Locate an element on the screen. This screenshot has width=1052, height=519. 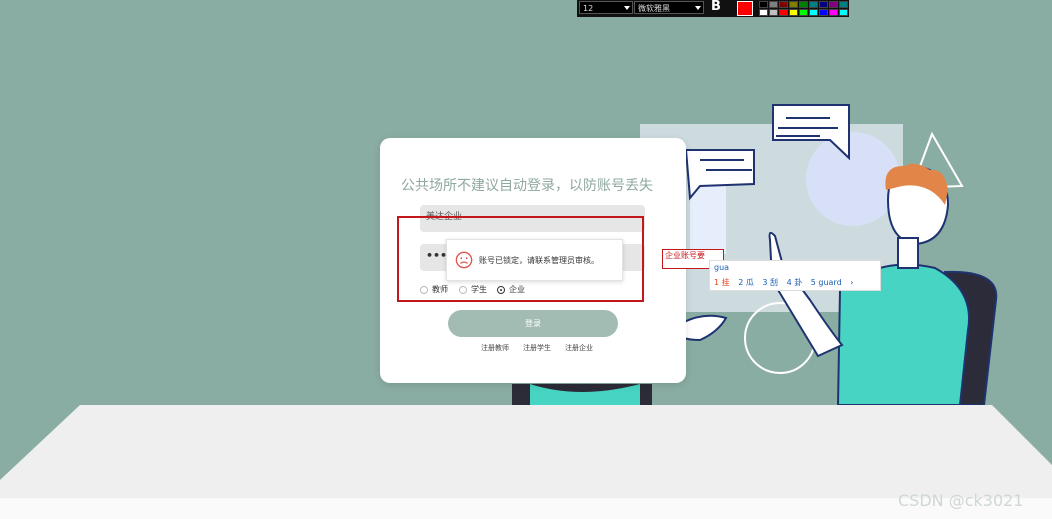
register-teacher-link: 注册教师 is located at coordinates (495, 348).